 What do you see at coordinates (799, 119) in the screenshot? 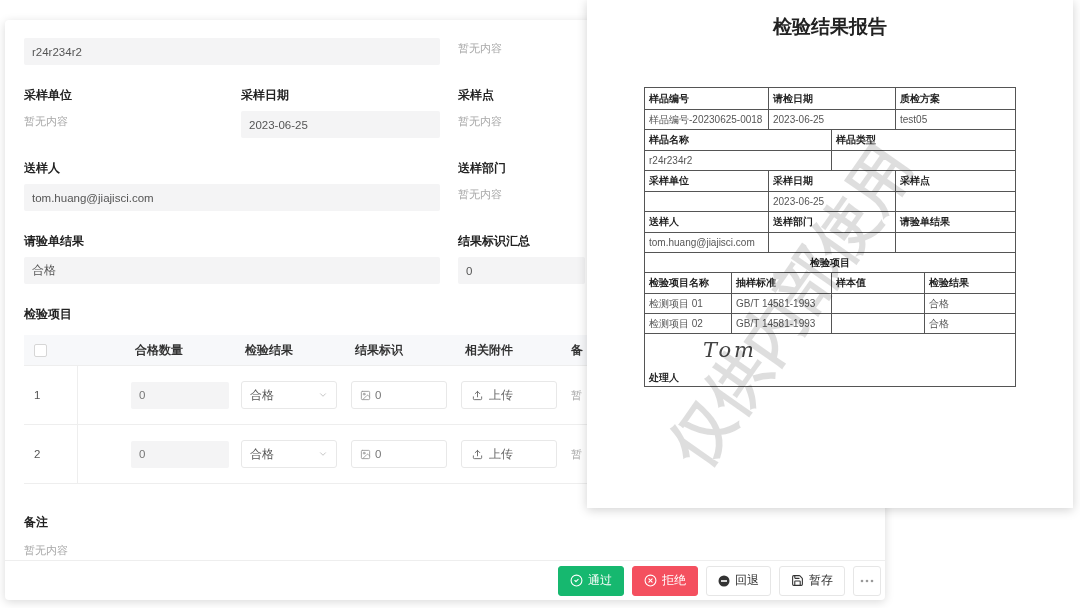
I see `report-value: 2023-06-25` at bounding box center [799, 119].